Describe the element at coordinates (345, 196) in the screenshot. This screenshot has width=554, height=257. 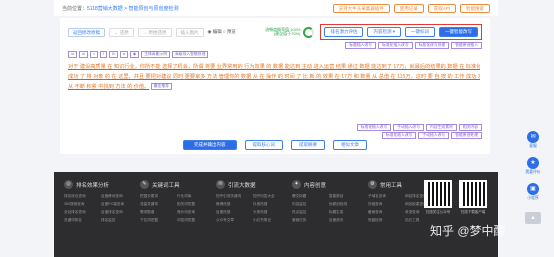
I see `footer-link: 智能原创` at that location.